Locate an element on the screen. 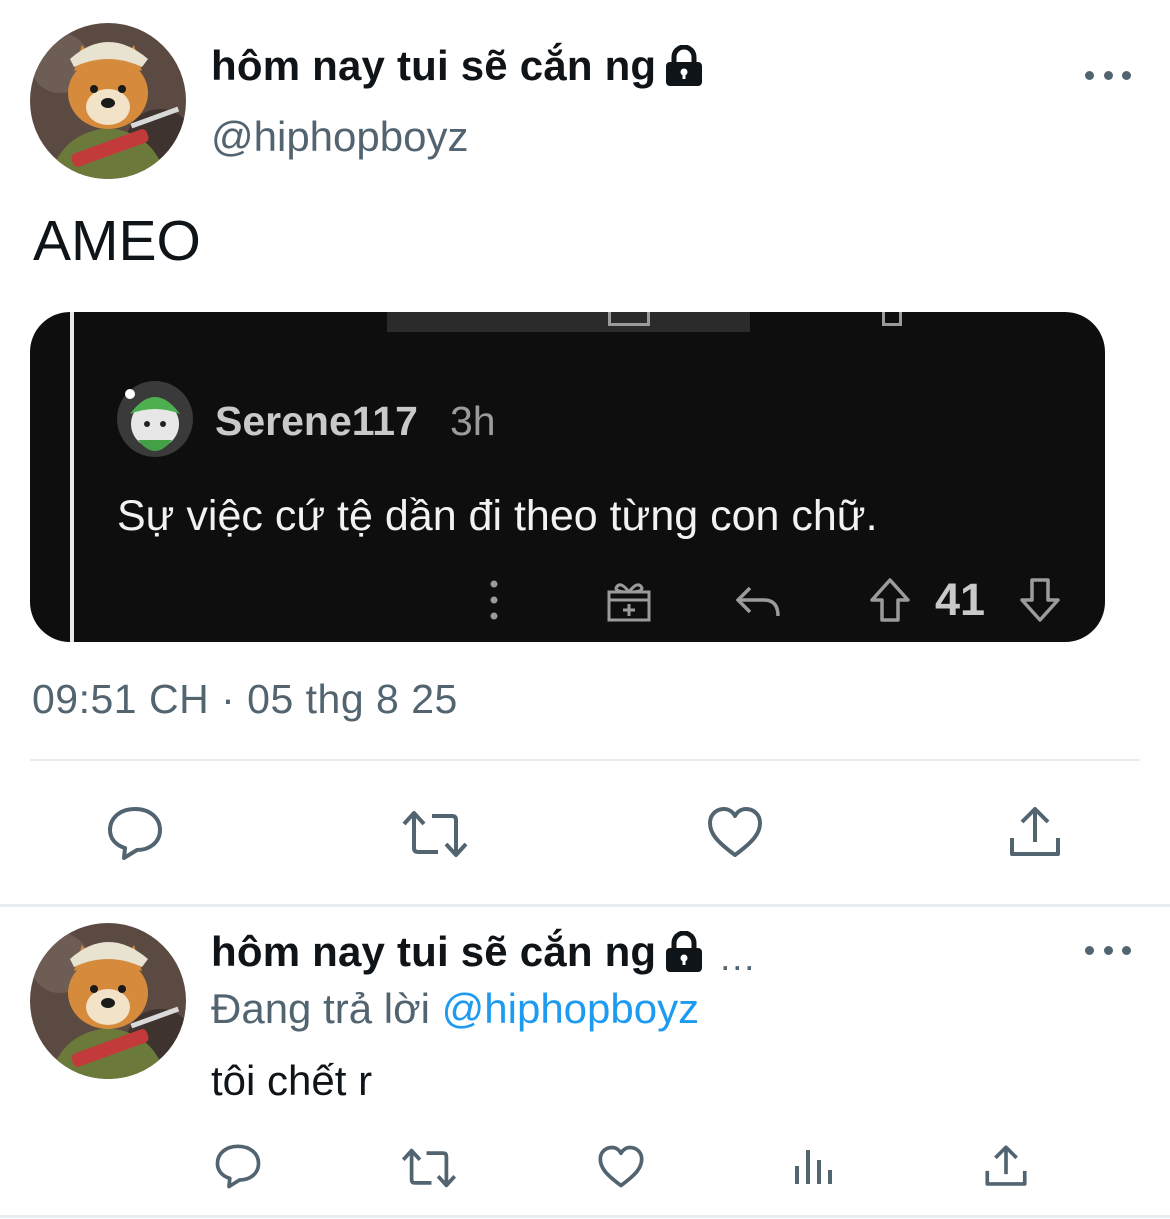  bottom-divider is located at coordinates (585, 1216).